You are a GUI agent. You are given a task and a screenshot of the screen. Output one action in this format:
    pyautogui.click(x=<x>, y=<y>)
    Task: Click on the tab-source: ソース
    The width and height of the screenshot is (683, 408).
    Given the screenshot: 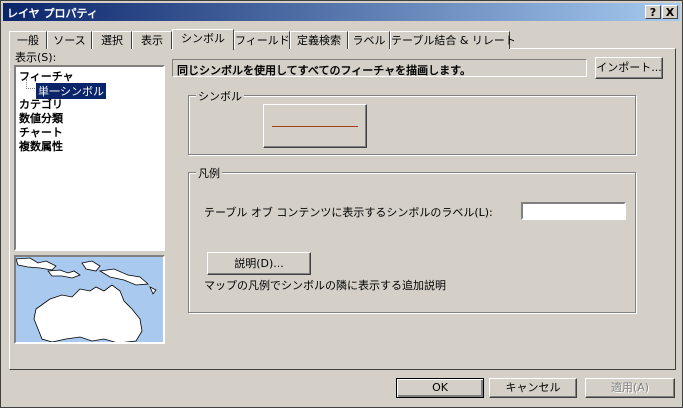 What is the action you would take?
    pyautogui.click(x=69, y=40)
    